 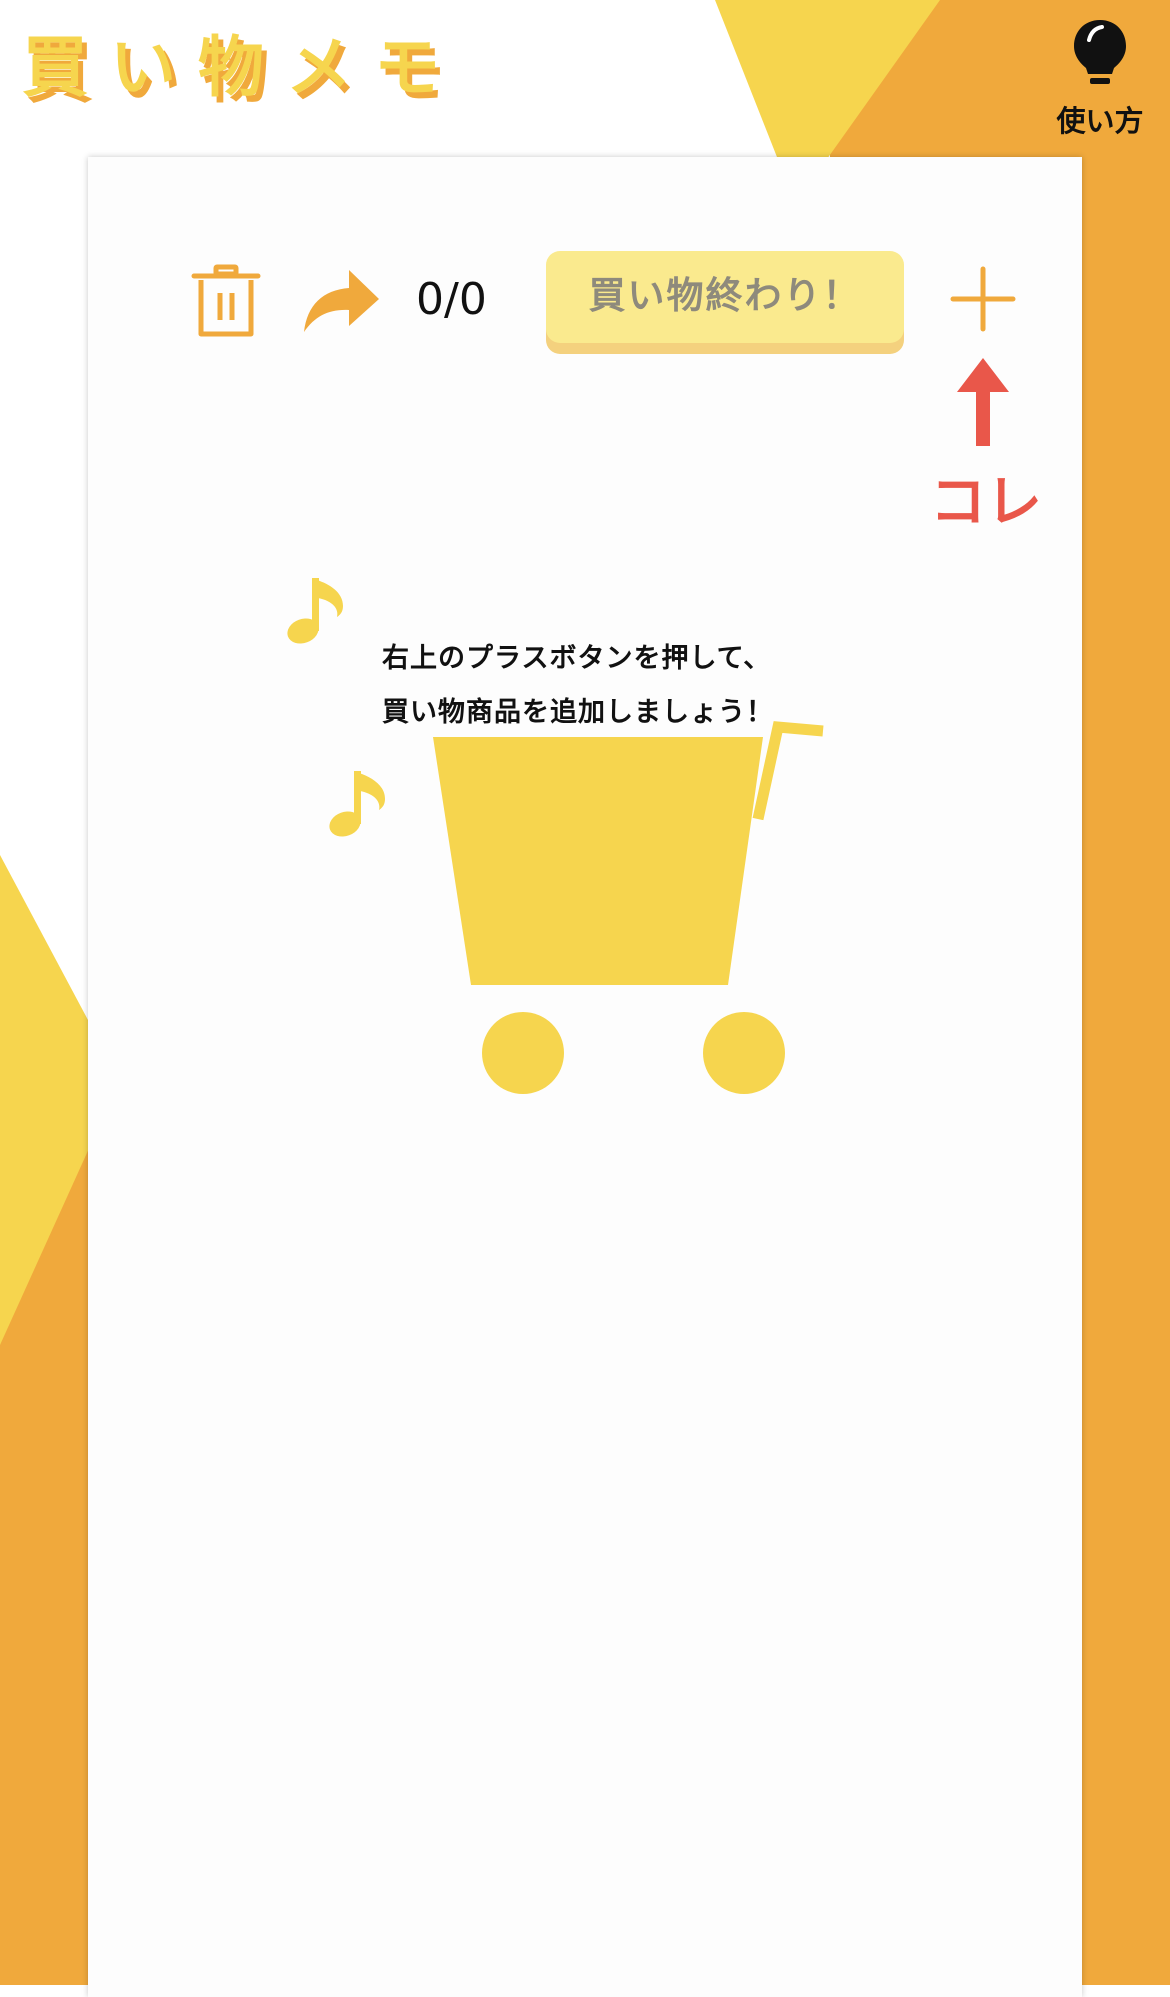 I want to click on trash-button, so click(x=226, y=301).